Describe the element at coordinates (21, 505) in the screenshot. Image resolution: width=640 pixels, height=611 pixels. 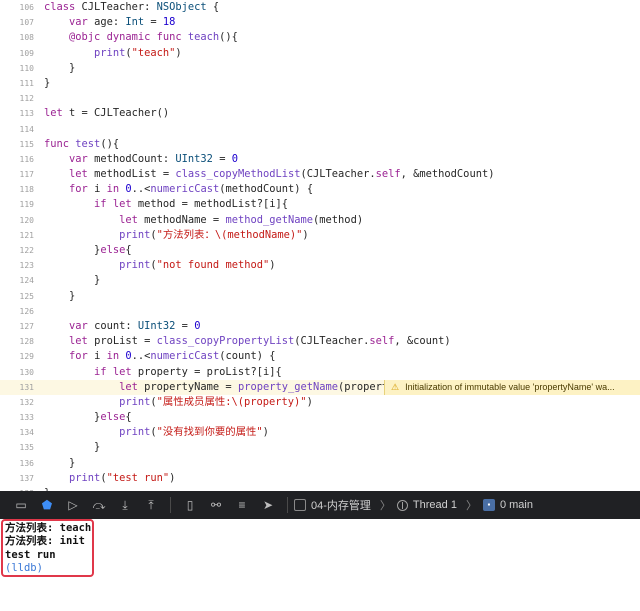
I see `hide-debug-area-icon: ▭` at that location.